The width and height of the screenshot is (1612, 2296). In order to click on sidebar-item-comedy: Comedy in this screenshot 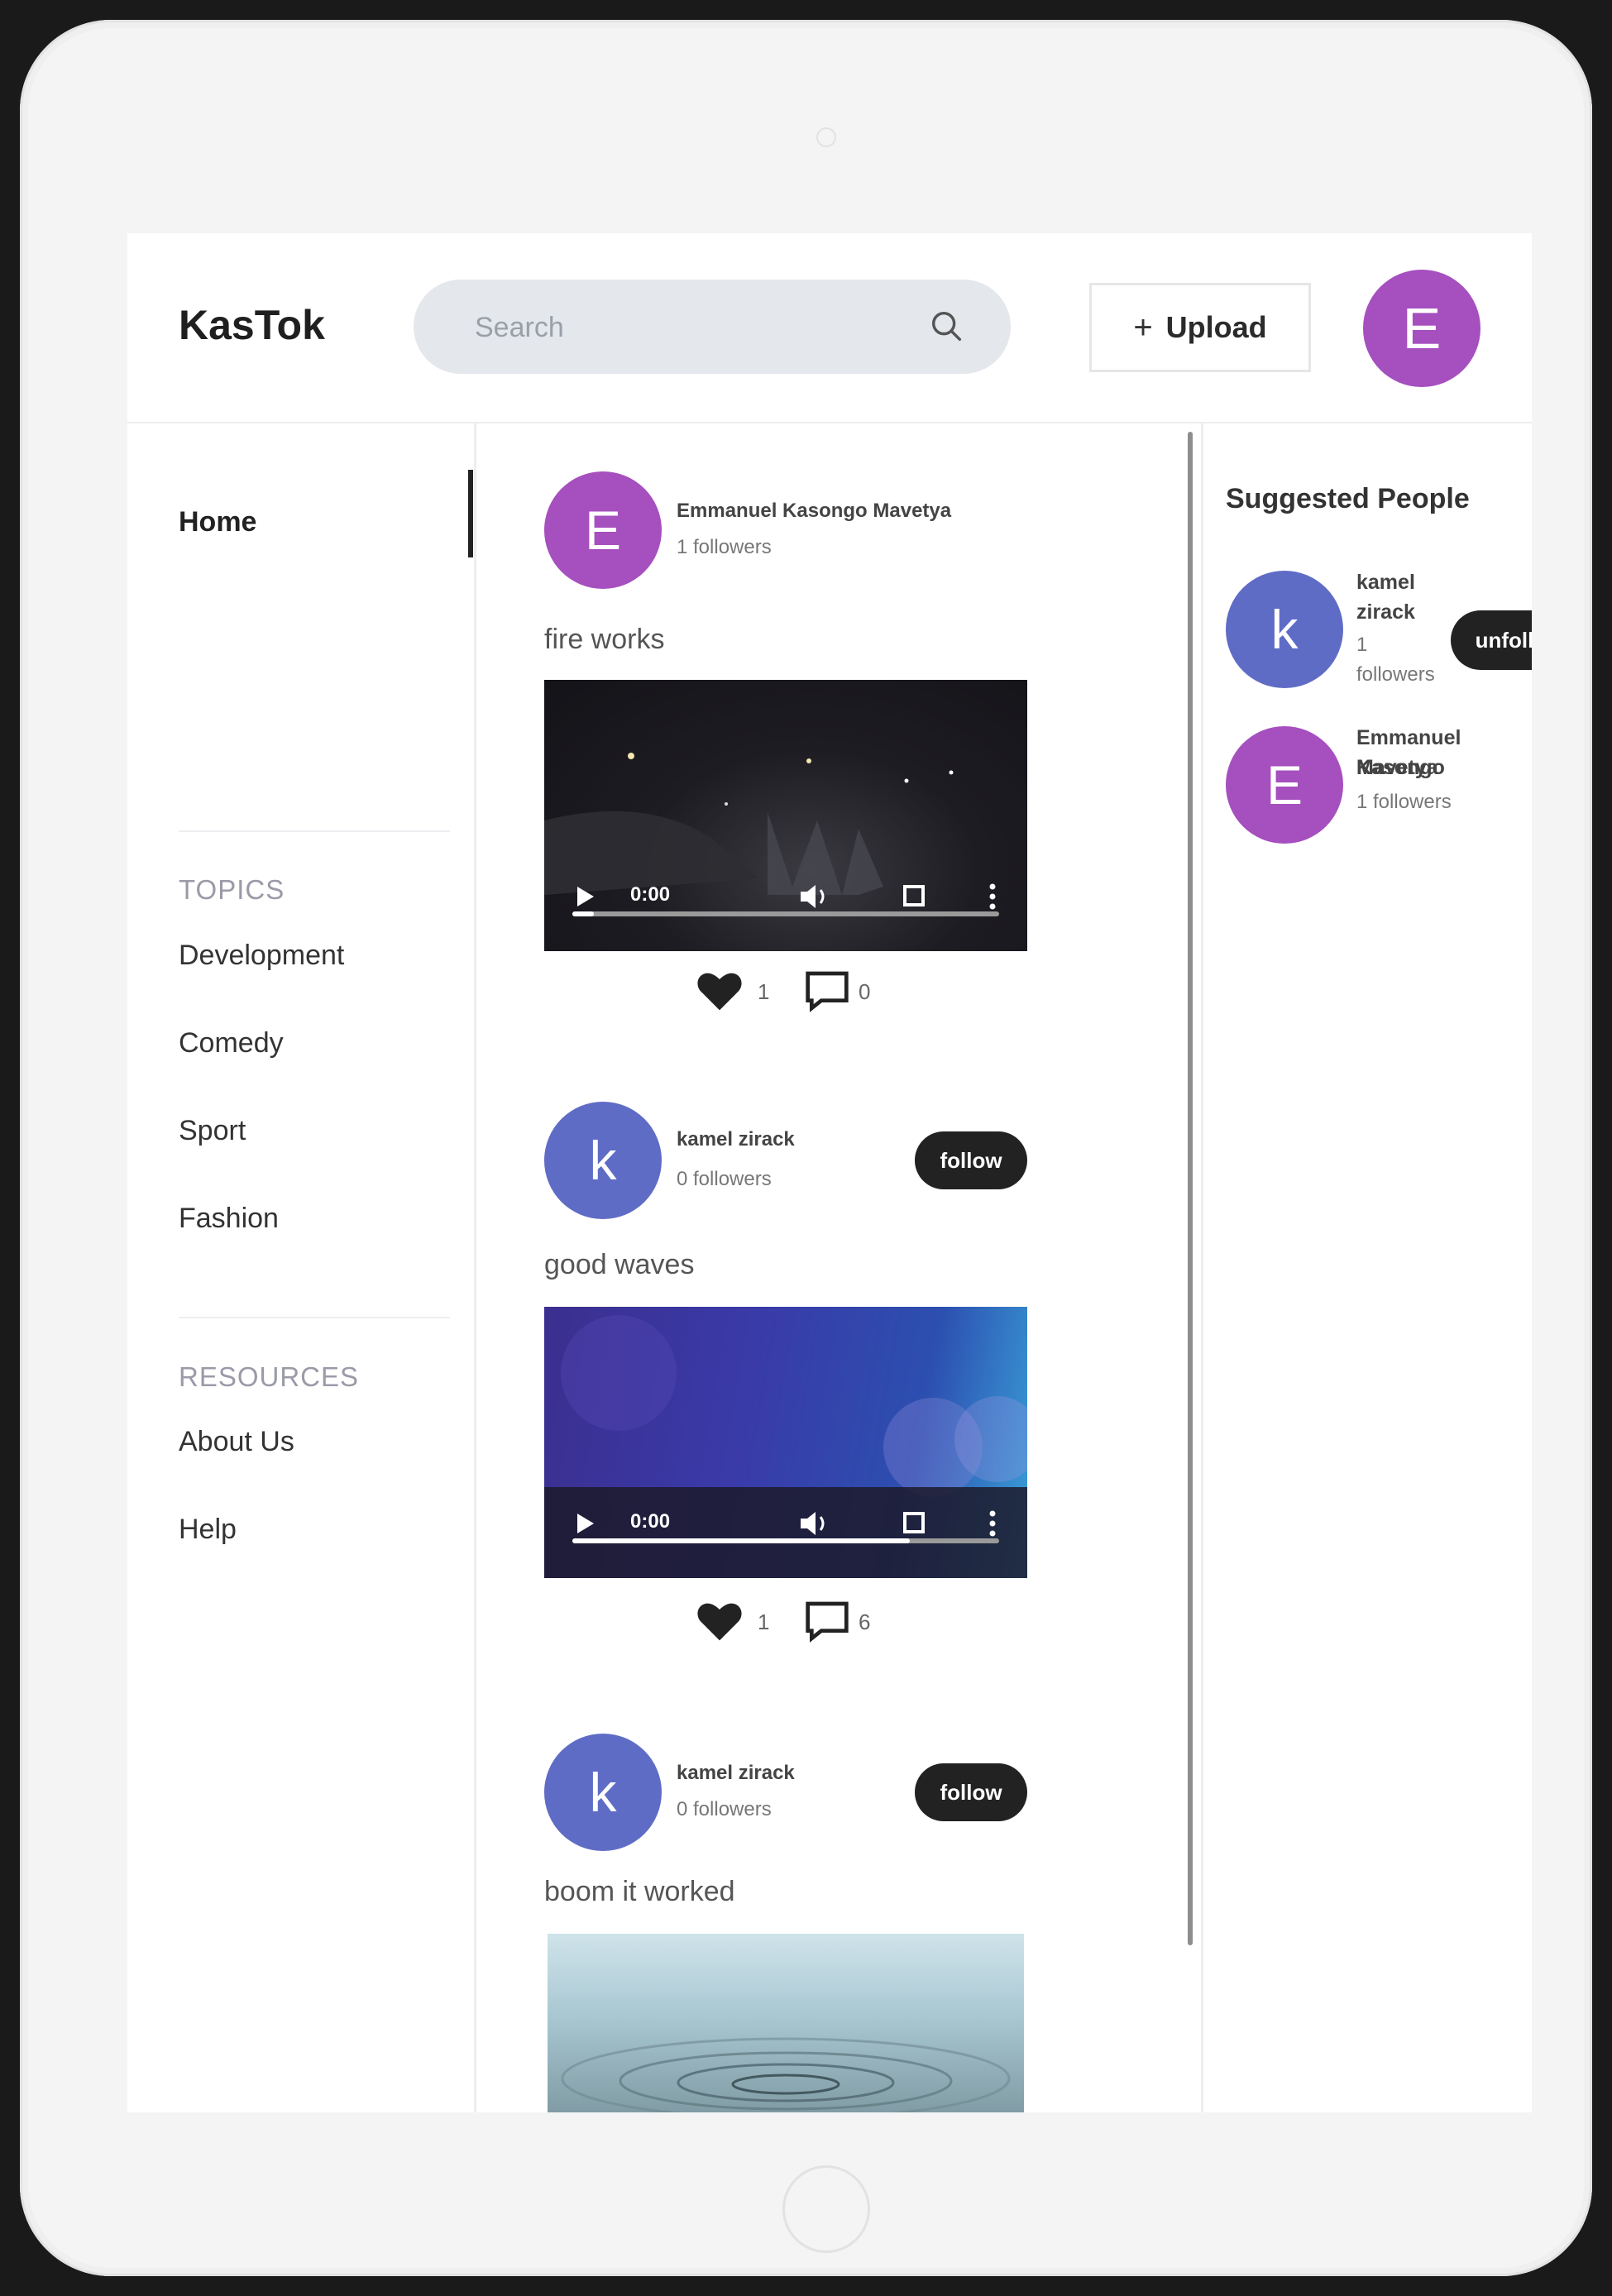, I will do `click(231, 1043)`.